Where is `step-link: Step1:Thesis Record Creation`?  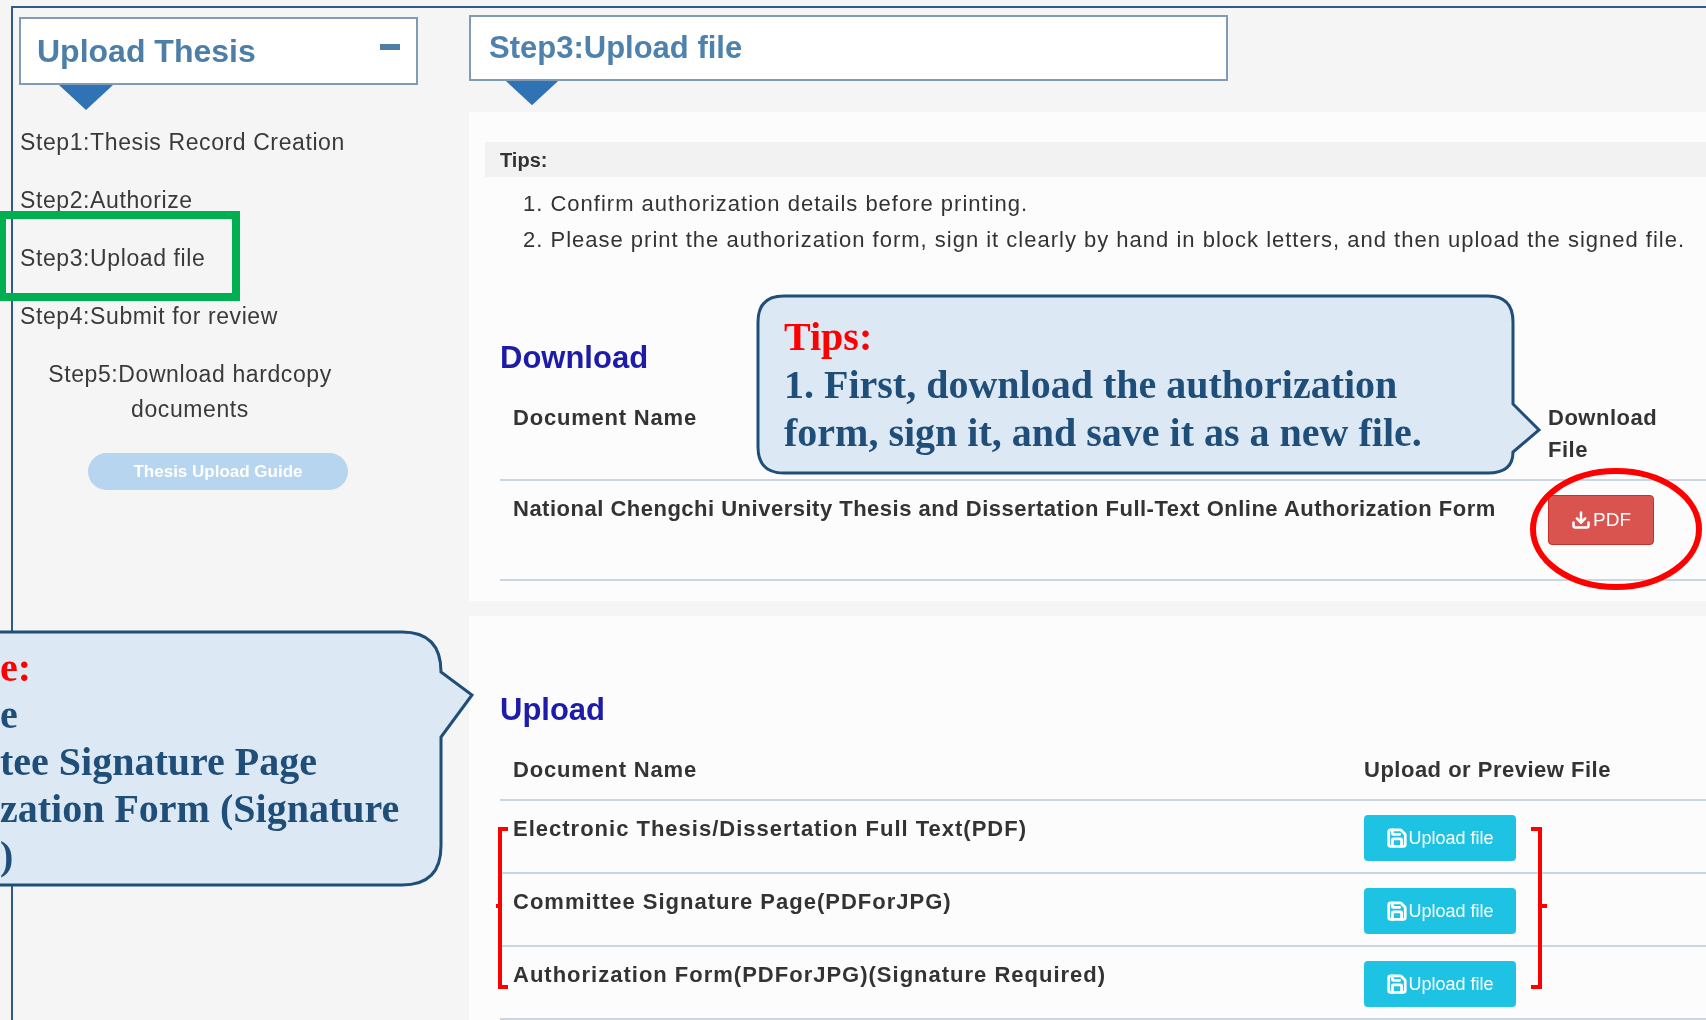 step-link: Step1:Thesis Record Creation is located at coordinates (182, 142).